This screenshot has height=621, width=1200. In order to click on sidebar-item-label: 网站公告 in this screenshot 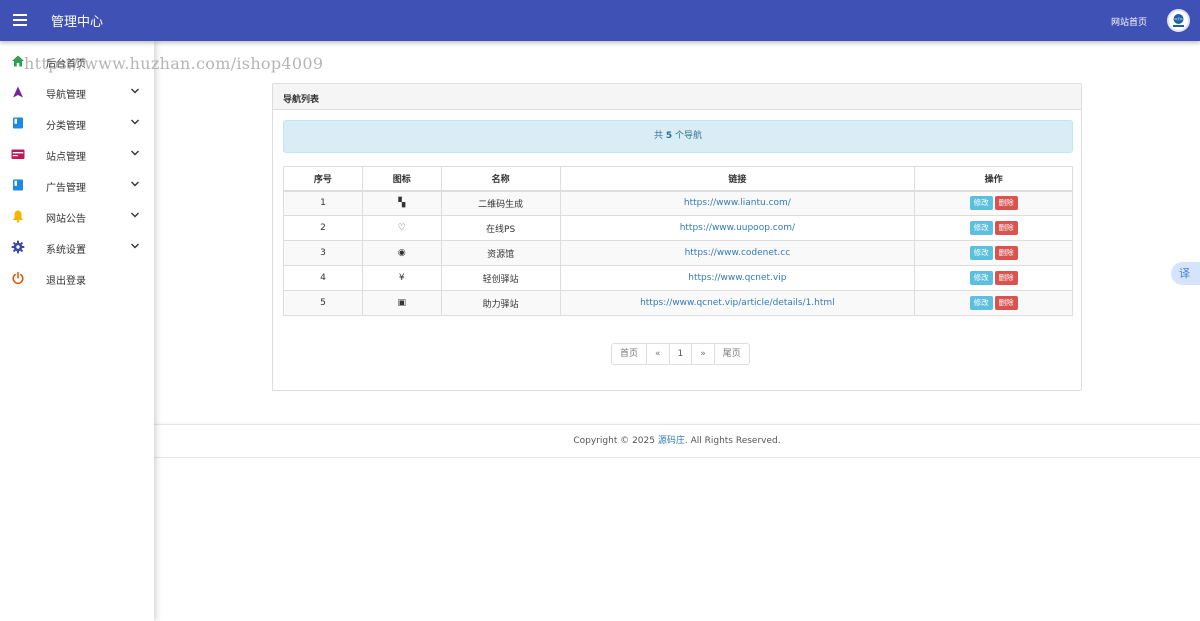, I will do `click(66, 219)`.